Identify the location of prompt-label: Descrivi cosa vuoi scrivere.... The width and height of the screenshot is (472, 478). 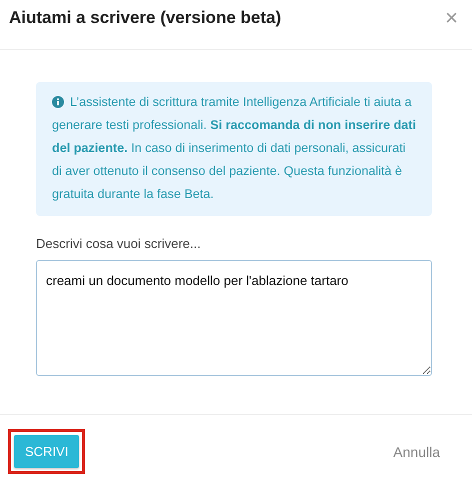
(119, 243).